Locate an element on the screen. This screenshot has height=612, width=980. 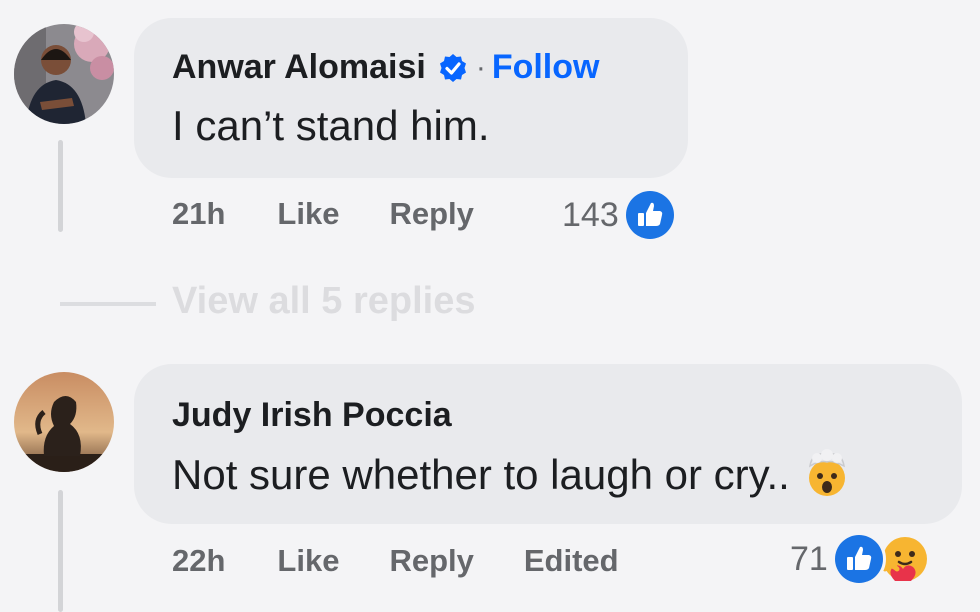
comment-text: Not sure whether to laugh or cry.. is located at coordinates (512, 478).